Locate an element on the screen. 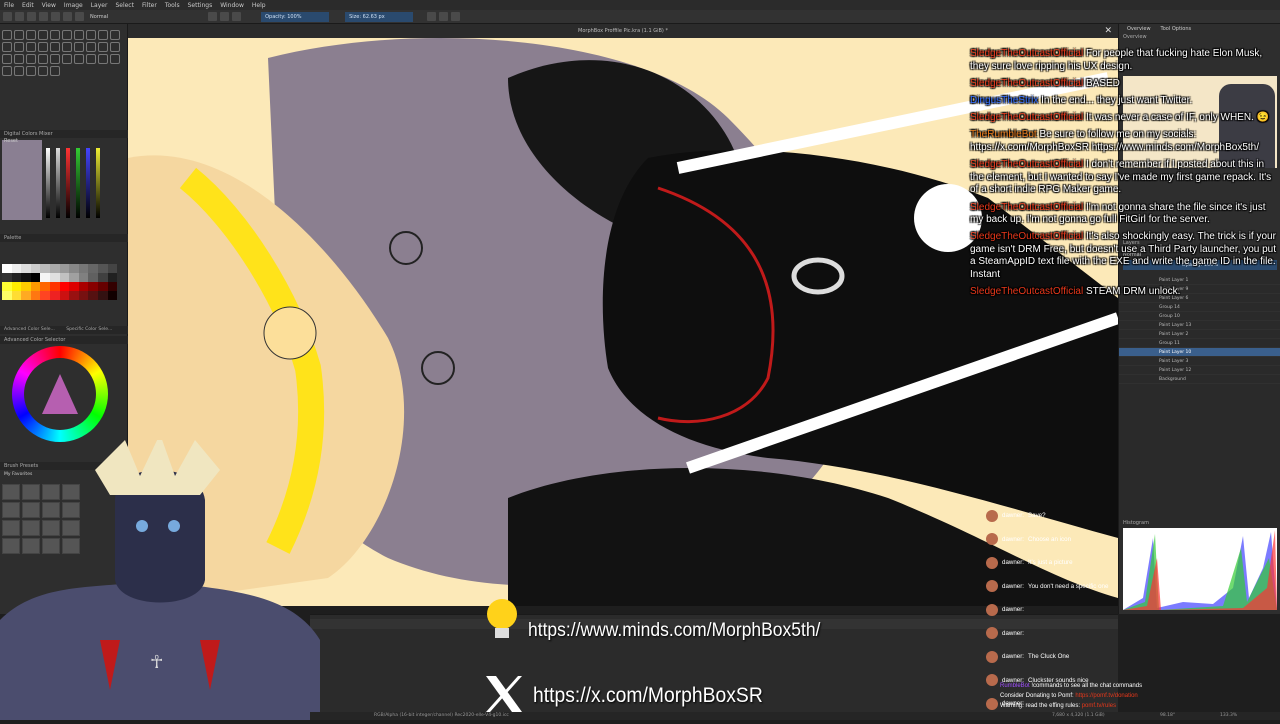  fill-tool-icon is located at coordinates (7, 59).